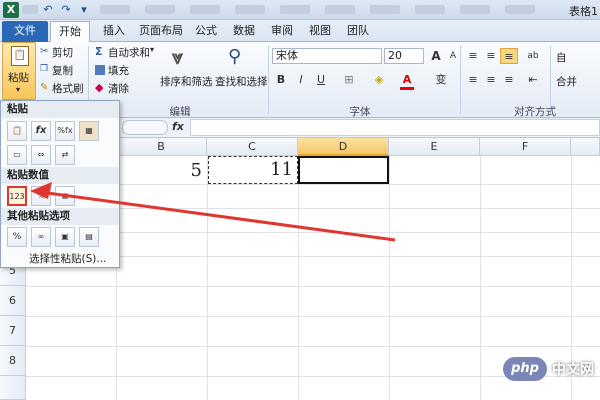  Describe the element at coordinates (41, 190) in the screenshot. I see `arrow-head` at that location.